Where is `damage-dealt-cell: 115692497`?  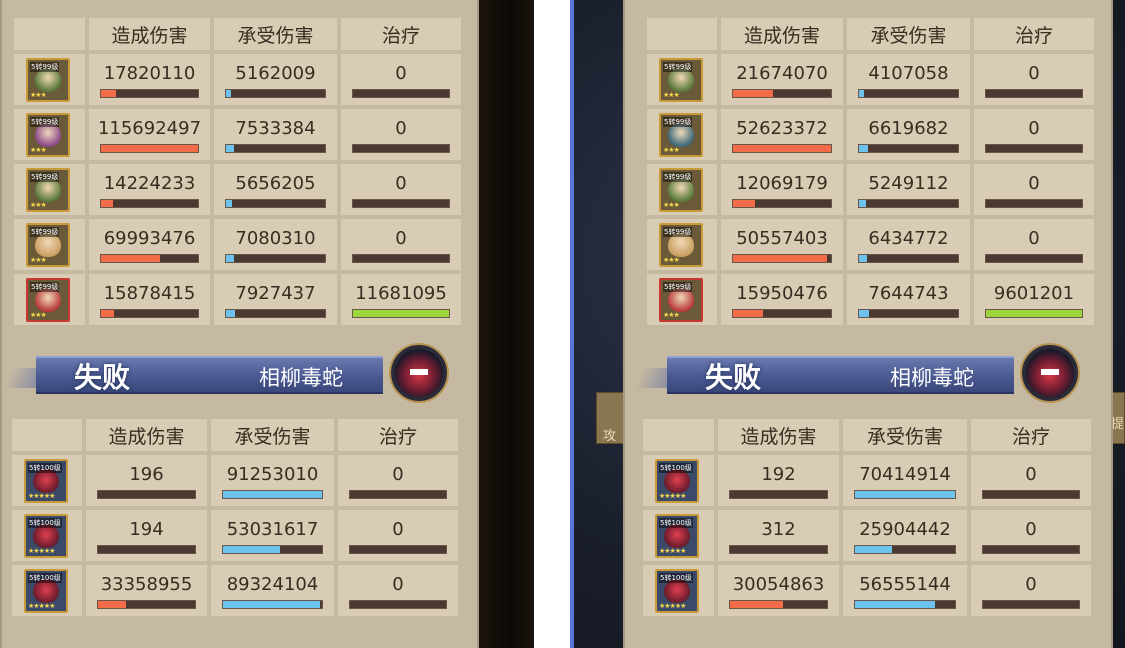 damage-dealt-cell: 115692497 is located at coordinates (149, 134).